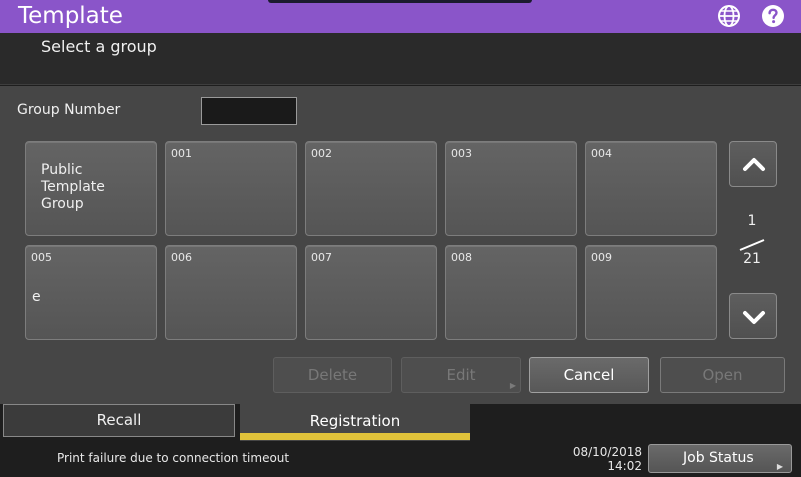  What do you see at coordinates (511, 188) in the screenshot?
I see `tile-group-003: 003` at bounding box center [511, 188].